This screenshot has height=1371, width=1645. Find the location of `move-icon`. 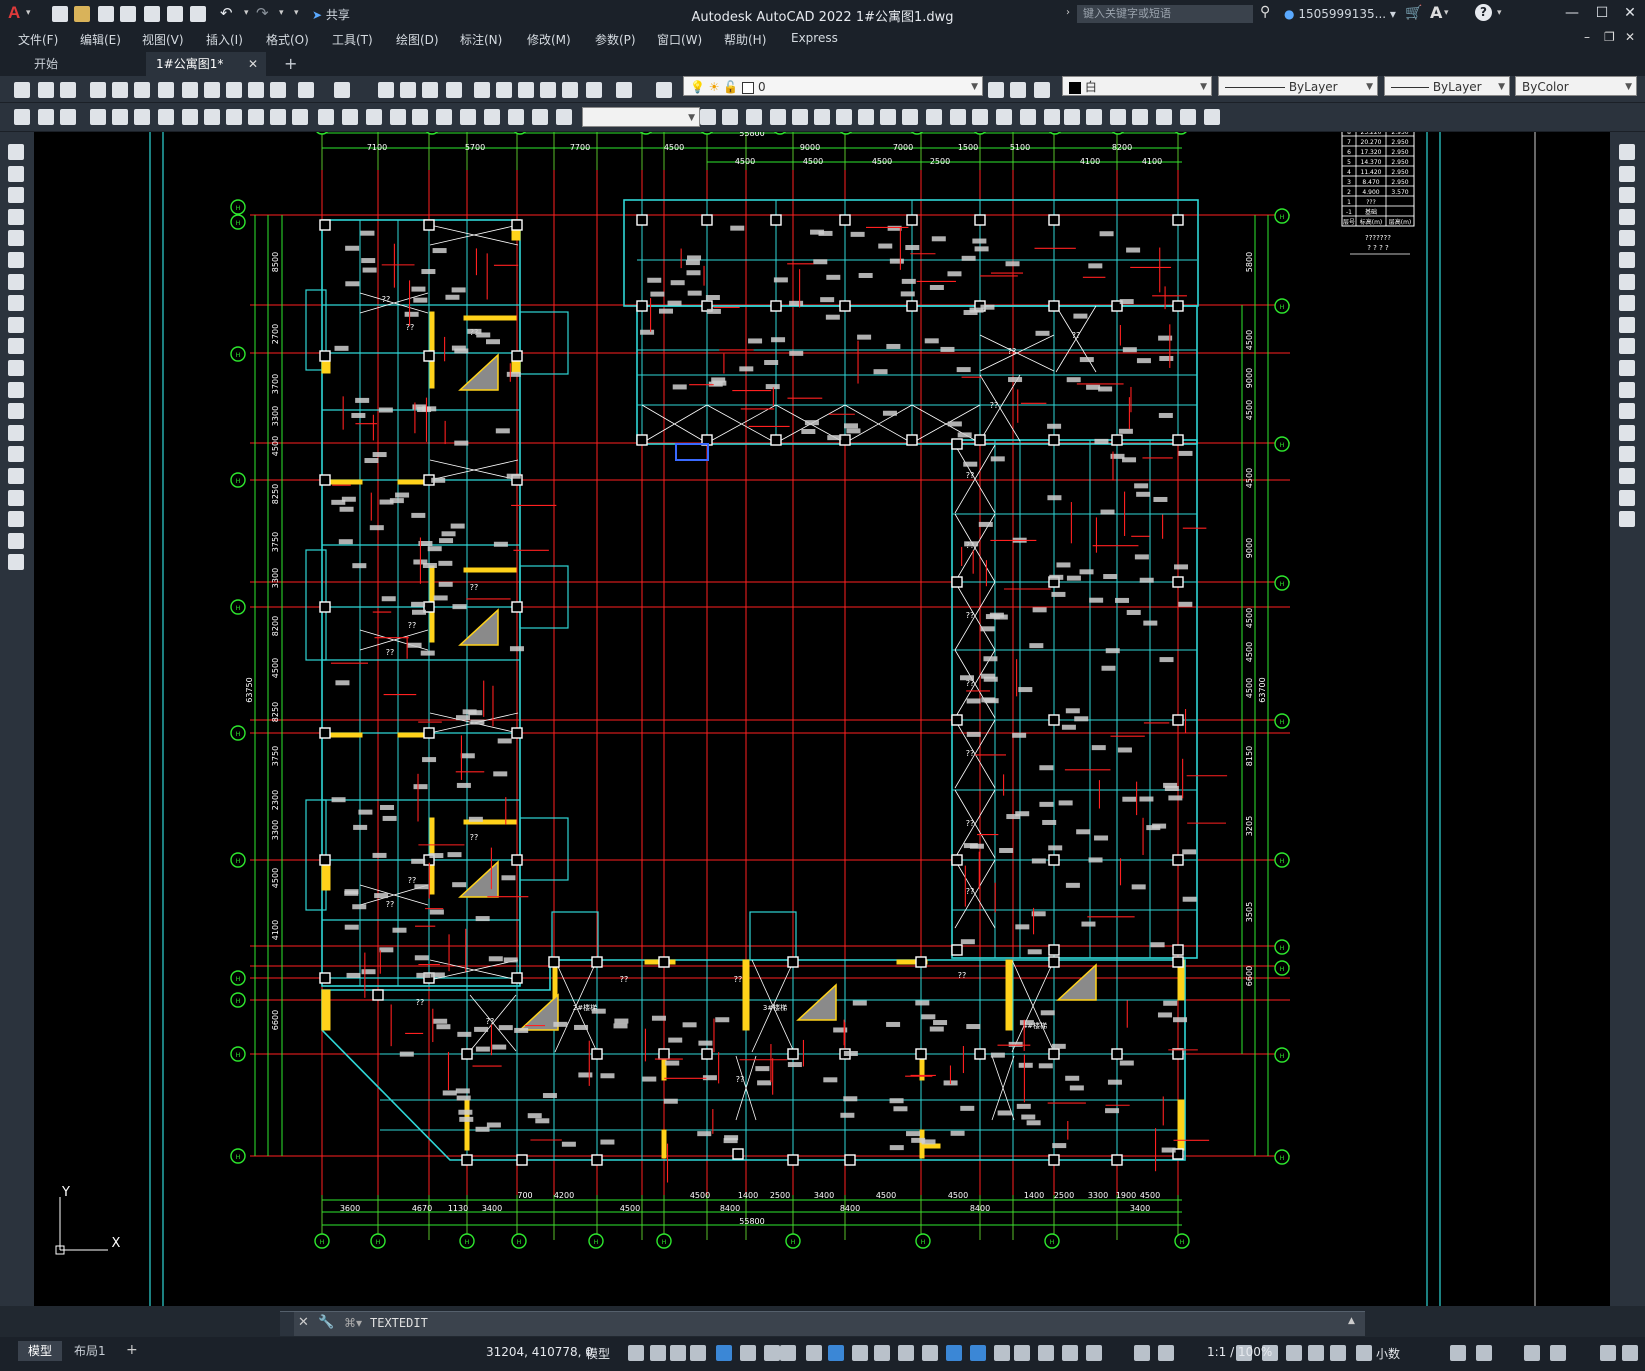

move-icon is located at coordinates (730, 117).